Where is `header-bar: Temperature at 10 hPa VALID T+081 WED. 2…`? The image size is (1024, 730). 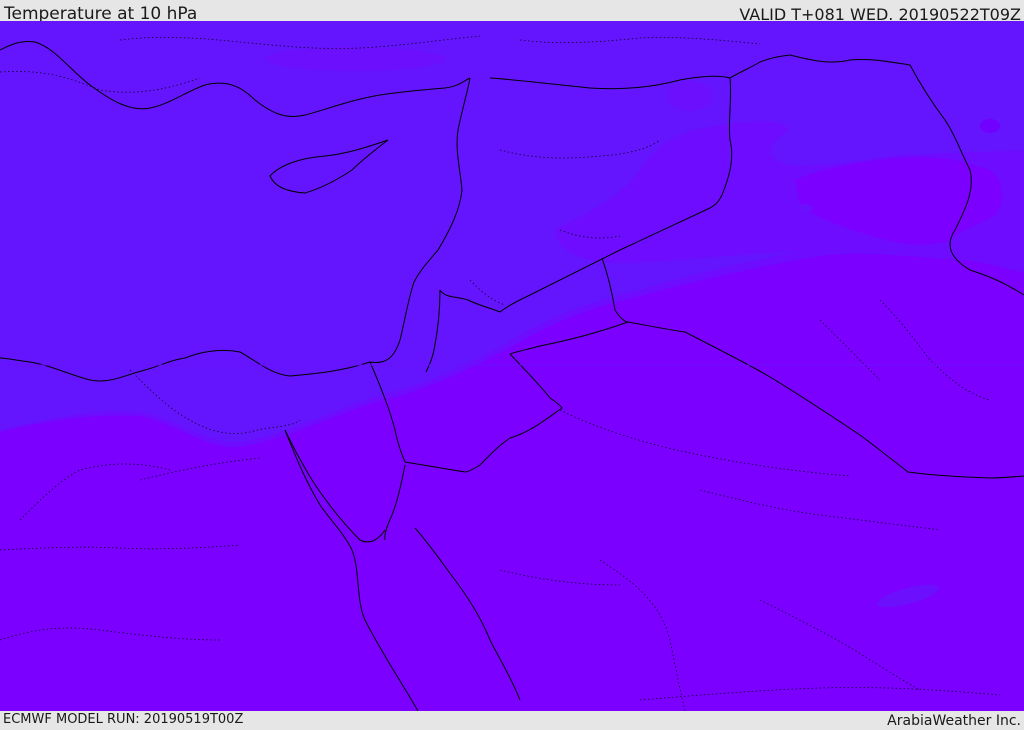 header-bar: Temperature at 10 hPa VALID T+081 WED. 2… is located at coordinates (512, 12).